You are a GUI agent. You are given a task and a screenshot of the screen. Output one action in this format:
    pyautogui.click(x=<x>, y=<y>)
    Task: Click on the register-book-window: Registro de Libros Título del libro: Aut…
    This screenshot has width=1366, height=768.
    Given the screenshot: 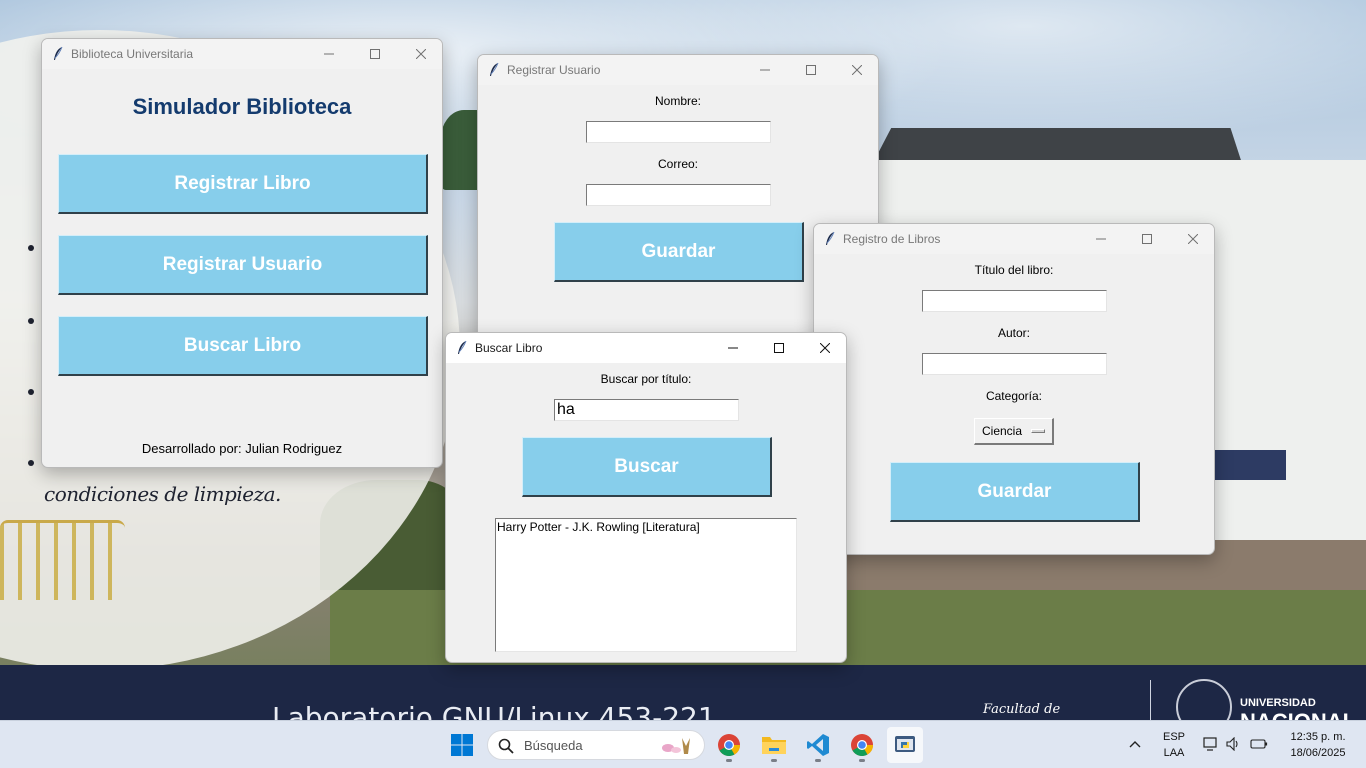 What is the action you would take?
    pyautogui.click(x=1014, y=389)
    